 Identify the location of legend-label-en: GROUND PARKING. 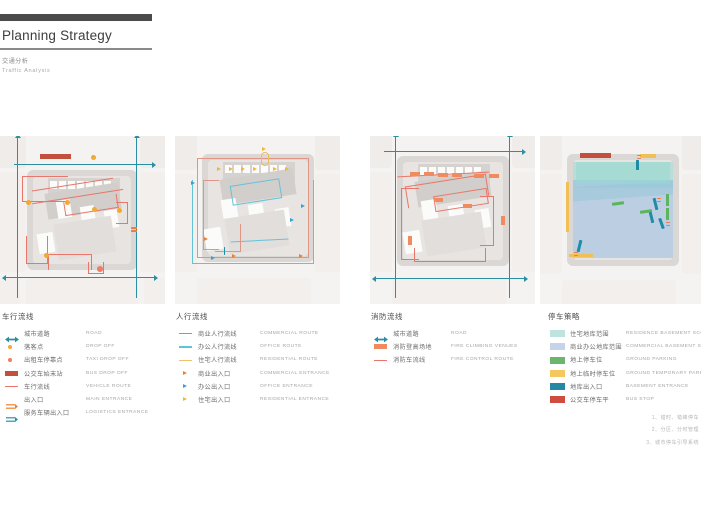
(652, 360).